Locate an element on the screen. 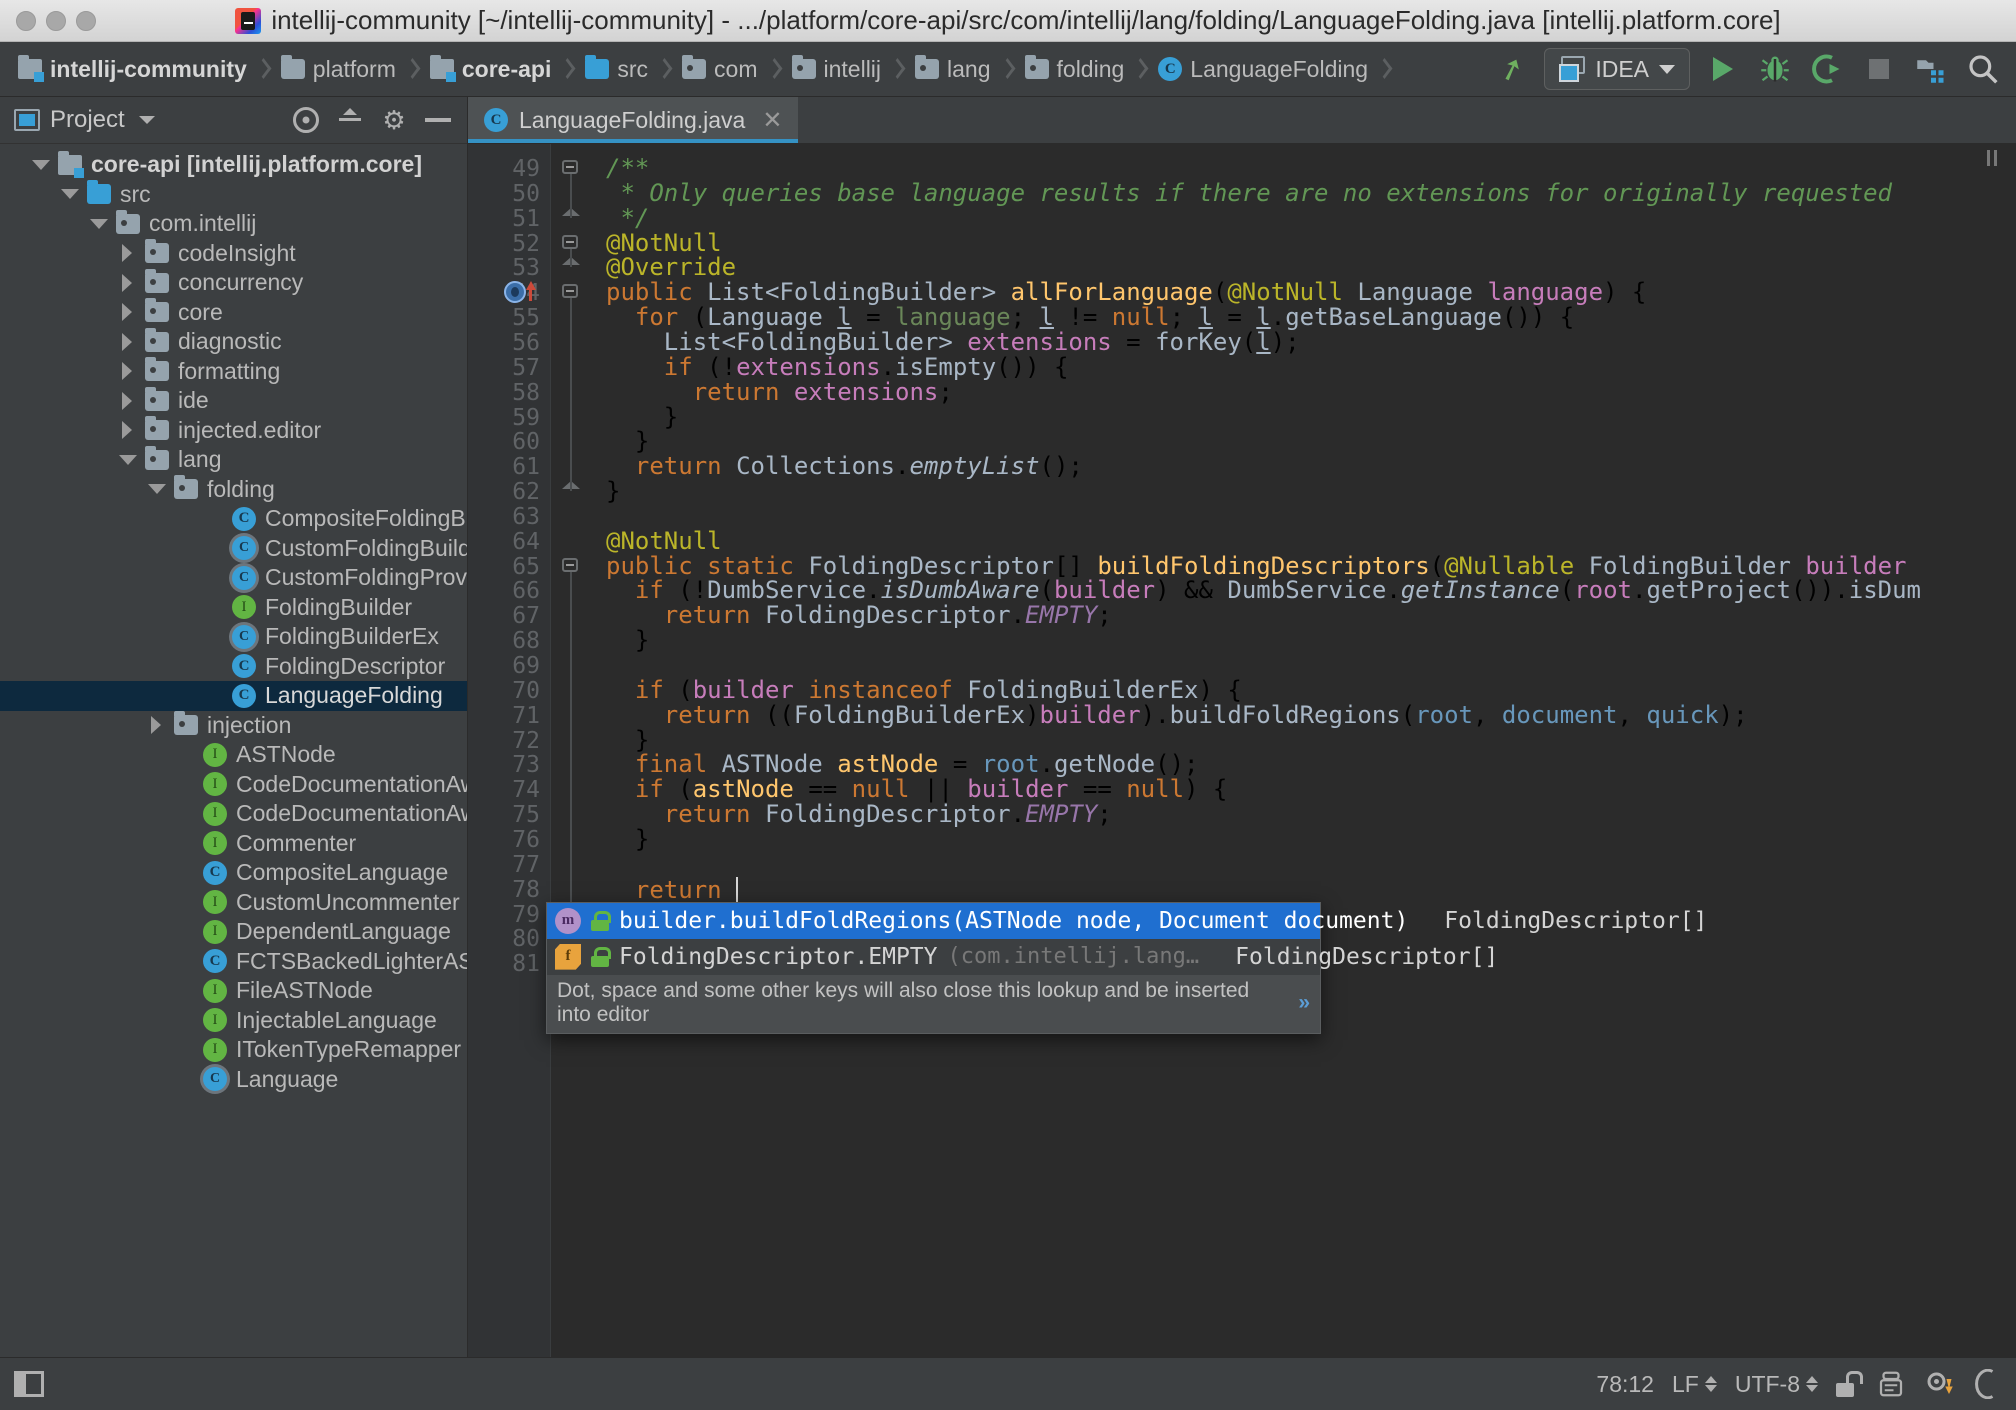 The height and width of the screenshot is (1410, 2016). code-line: @NotNull is located at coordinates (664, 242).